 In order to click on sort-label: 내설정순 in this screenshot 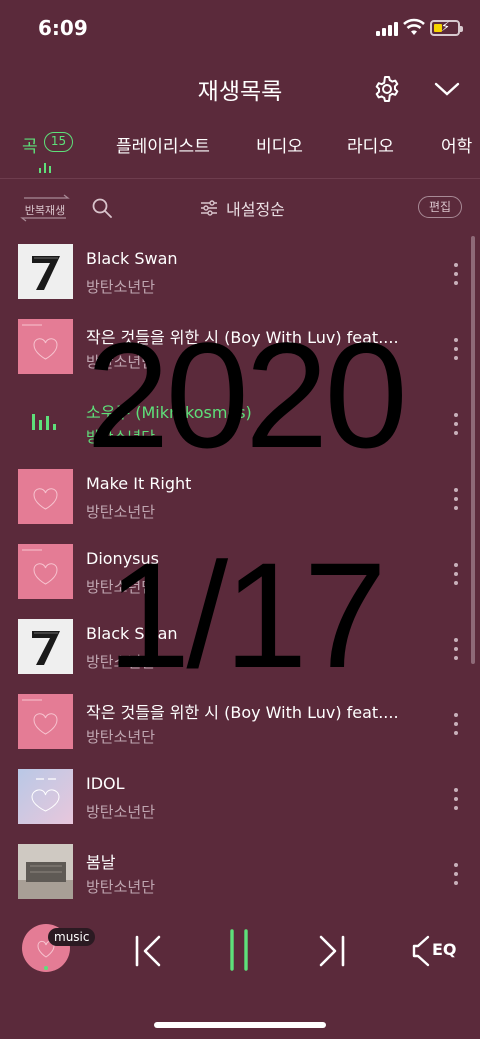, I will do `click(255, 209)`.